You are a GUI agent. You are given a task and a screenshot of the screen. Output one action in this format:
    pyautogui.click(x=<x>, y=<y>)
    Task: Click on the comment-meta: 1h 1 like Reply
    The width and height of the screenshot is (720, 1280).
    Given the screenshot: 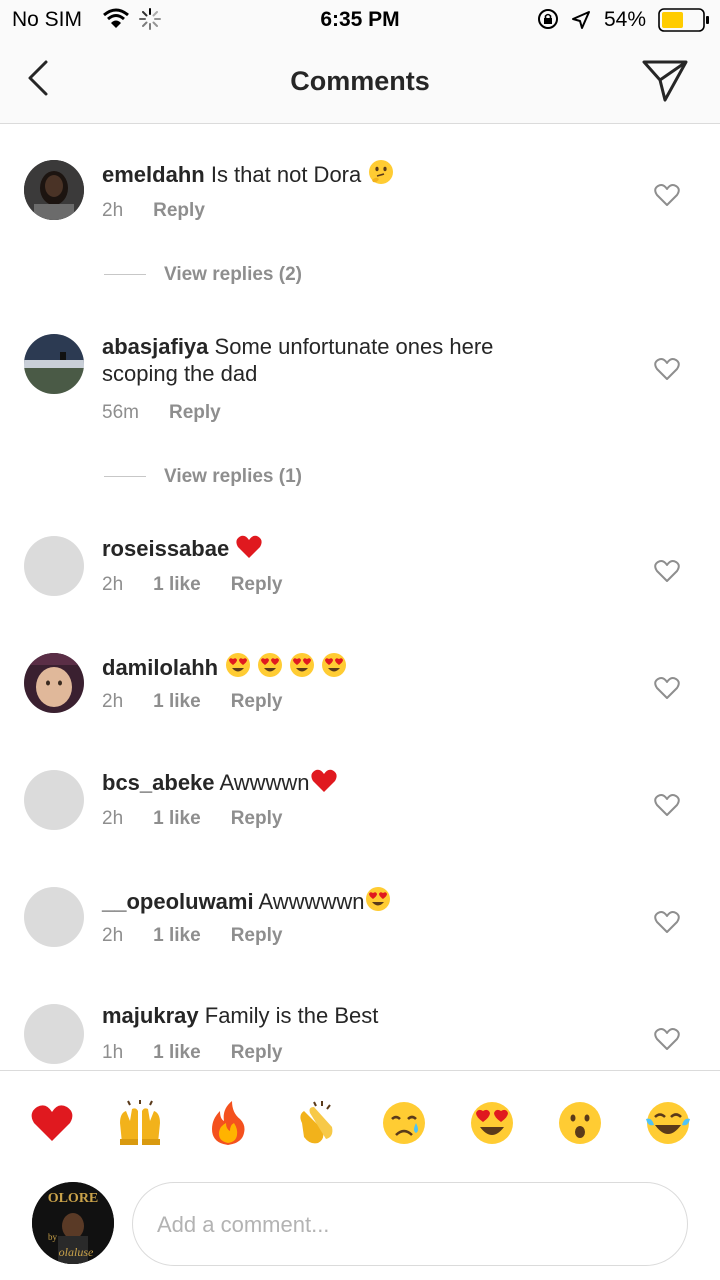 What is the action you would take?
    pyautogui.click(x=207, y=1053)
    